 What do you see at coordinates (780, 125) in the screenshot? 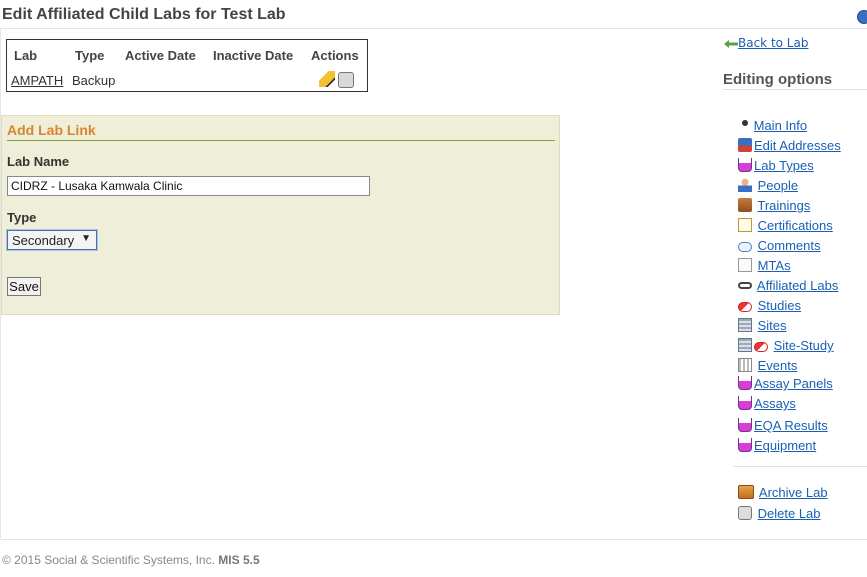
I see `sidebar-item-label: Main Info` at bounding box center [780, 125].